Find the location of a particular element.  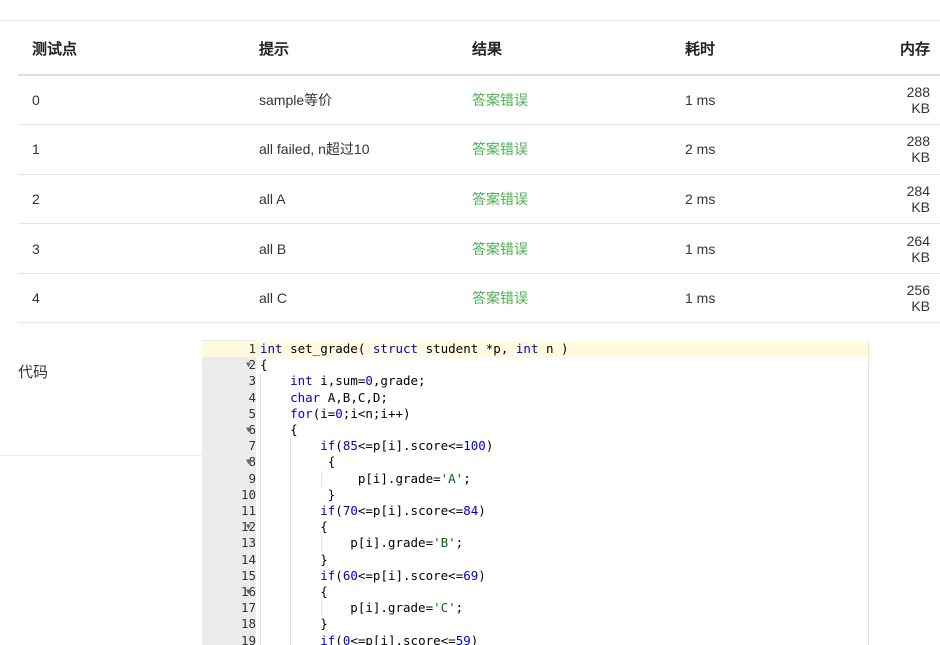

header-case: 测试点 is located at coordinates (55, 49).